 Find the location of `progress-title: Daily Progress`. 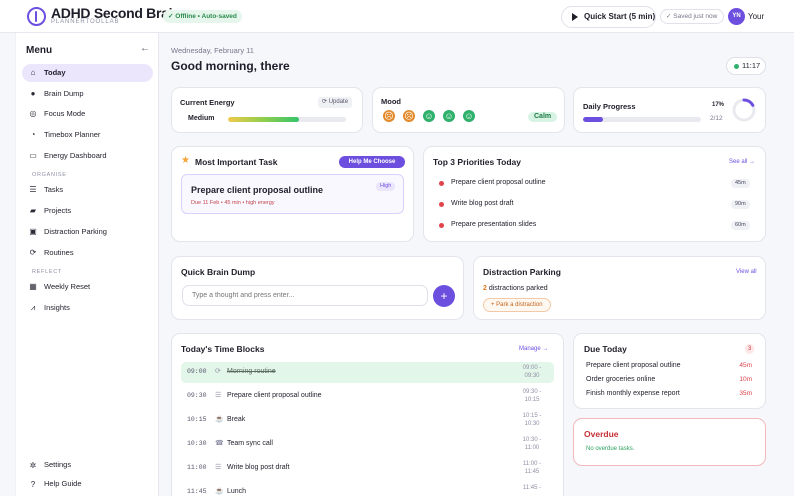

progress-title: Daily Progress is located at coordinates (609, 106).